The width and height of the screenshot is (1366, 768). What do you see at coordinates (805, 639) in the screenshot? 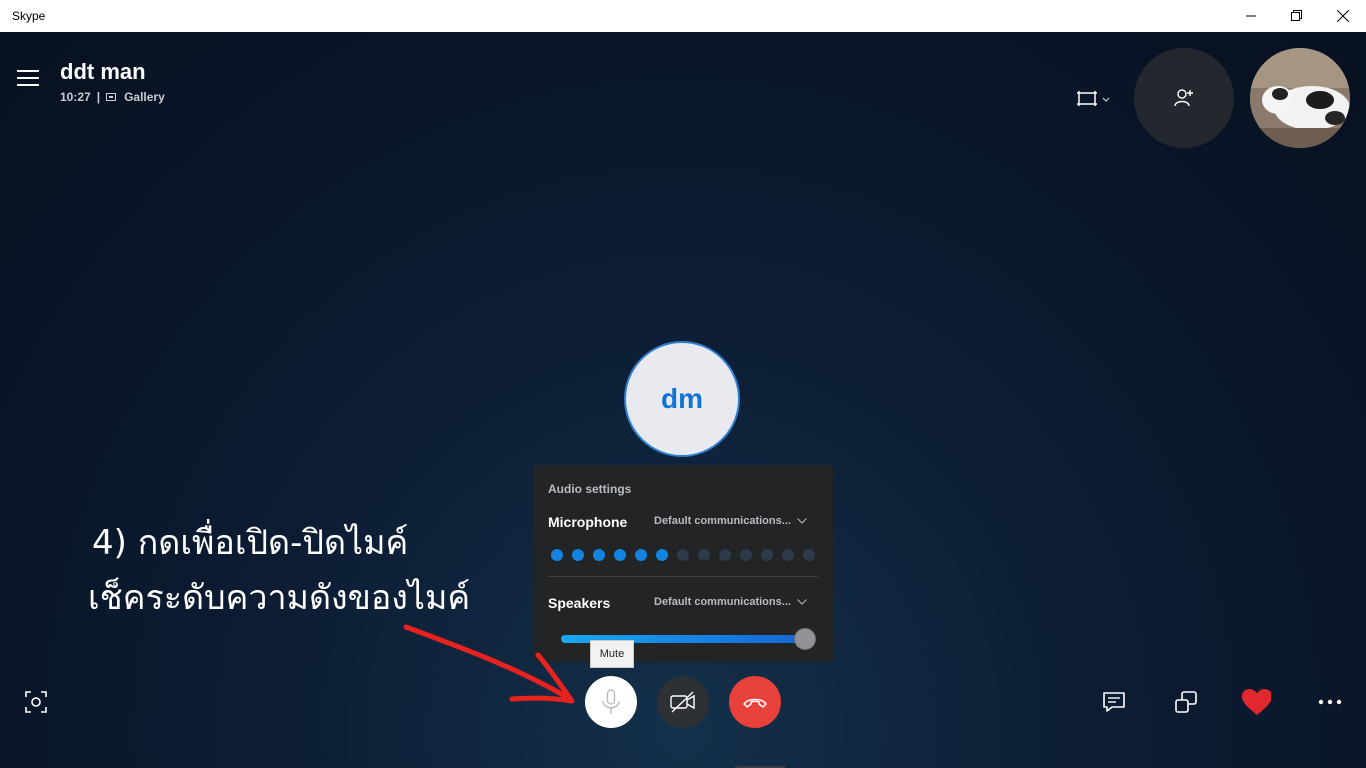
I see `speaker-volume-thumb` at bounding box center [805, 639].